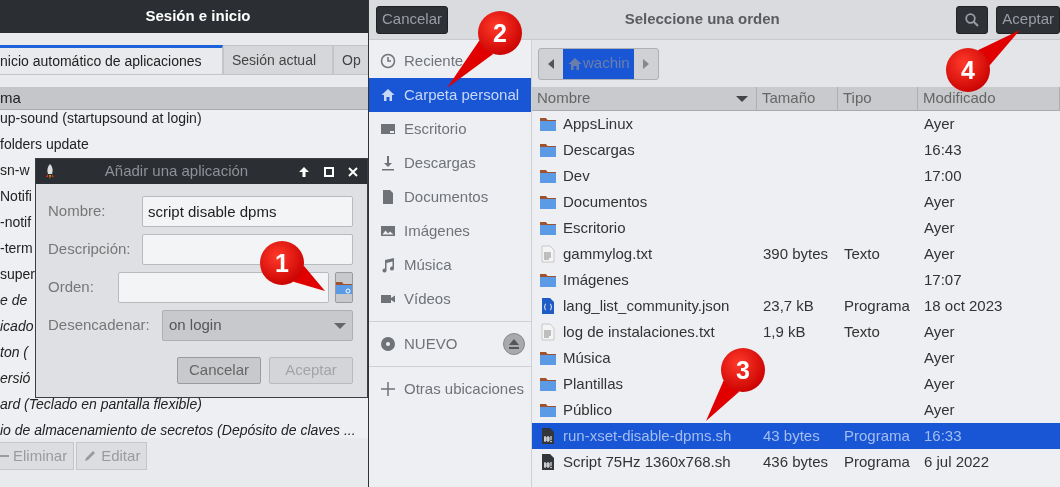 The image size is (1060, 487). Describe the element at coordinates (450, 163) in the screenshot. I see `sidebar-item: Descargas` at that location.